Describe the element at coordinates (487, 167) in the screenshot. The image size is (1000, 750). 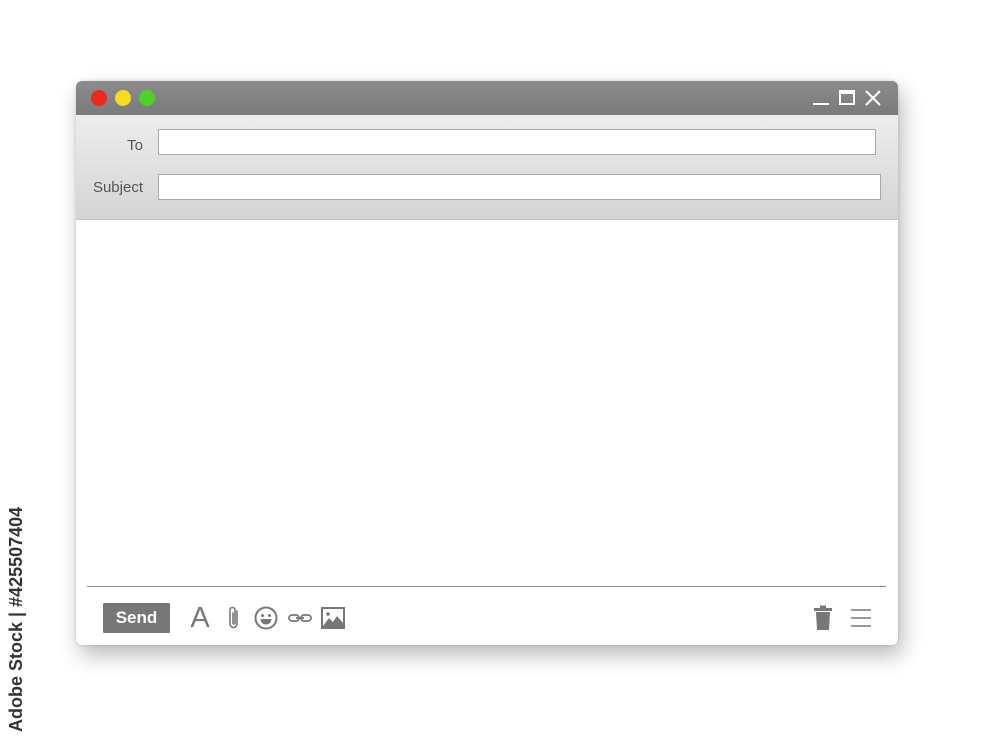
I see `compose-header: To Subject` at that location.